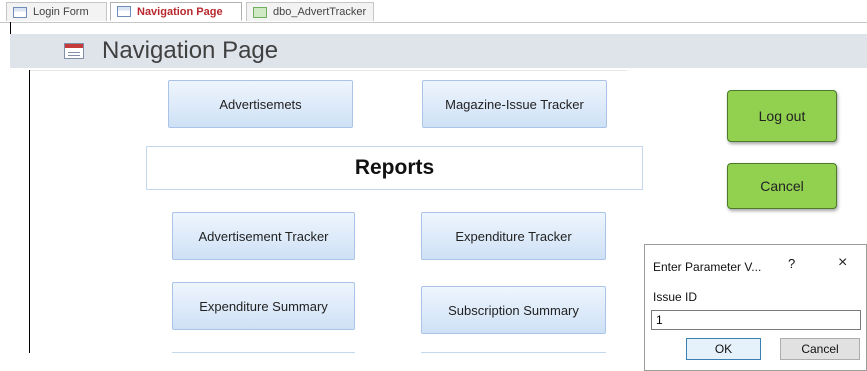 This screenshot has height=371, width=867. I want to click on tab-navigation-page: Navigation Page, so click(176, 11).